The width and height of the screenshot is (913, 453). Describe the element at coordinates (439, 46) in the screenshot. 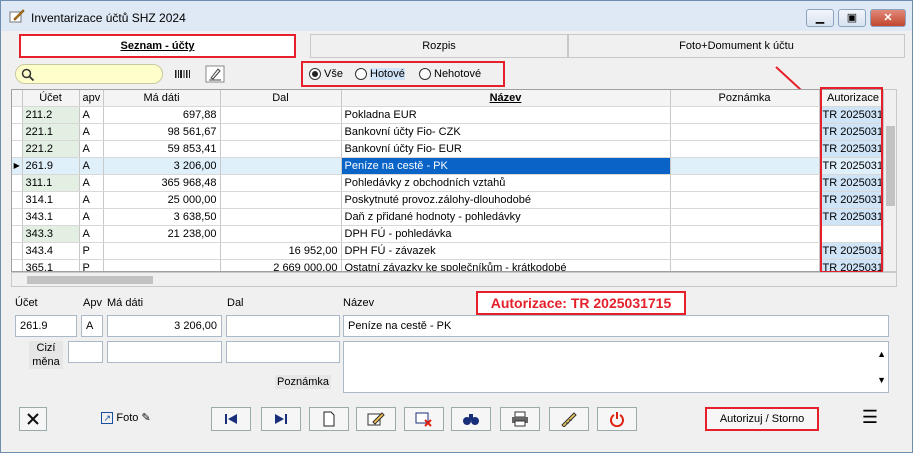

I see `tab-rozpis: Rozpis` at that location.